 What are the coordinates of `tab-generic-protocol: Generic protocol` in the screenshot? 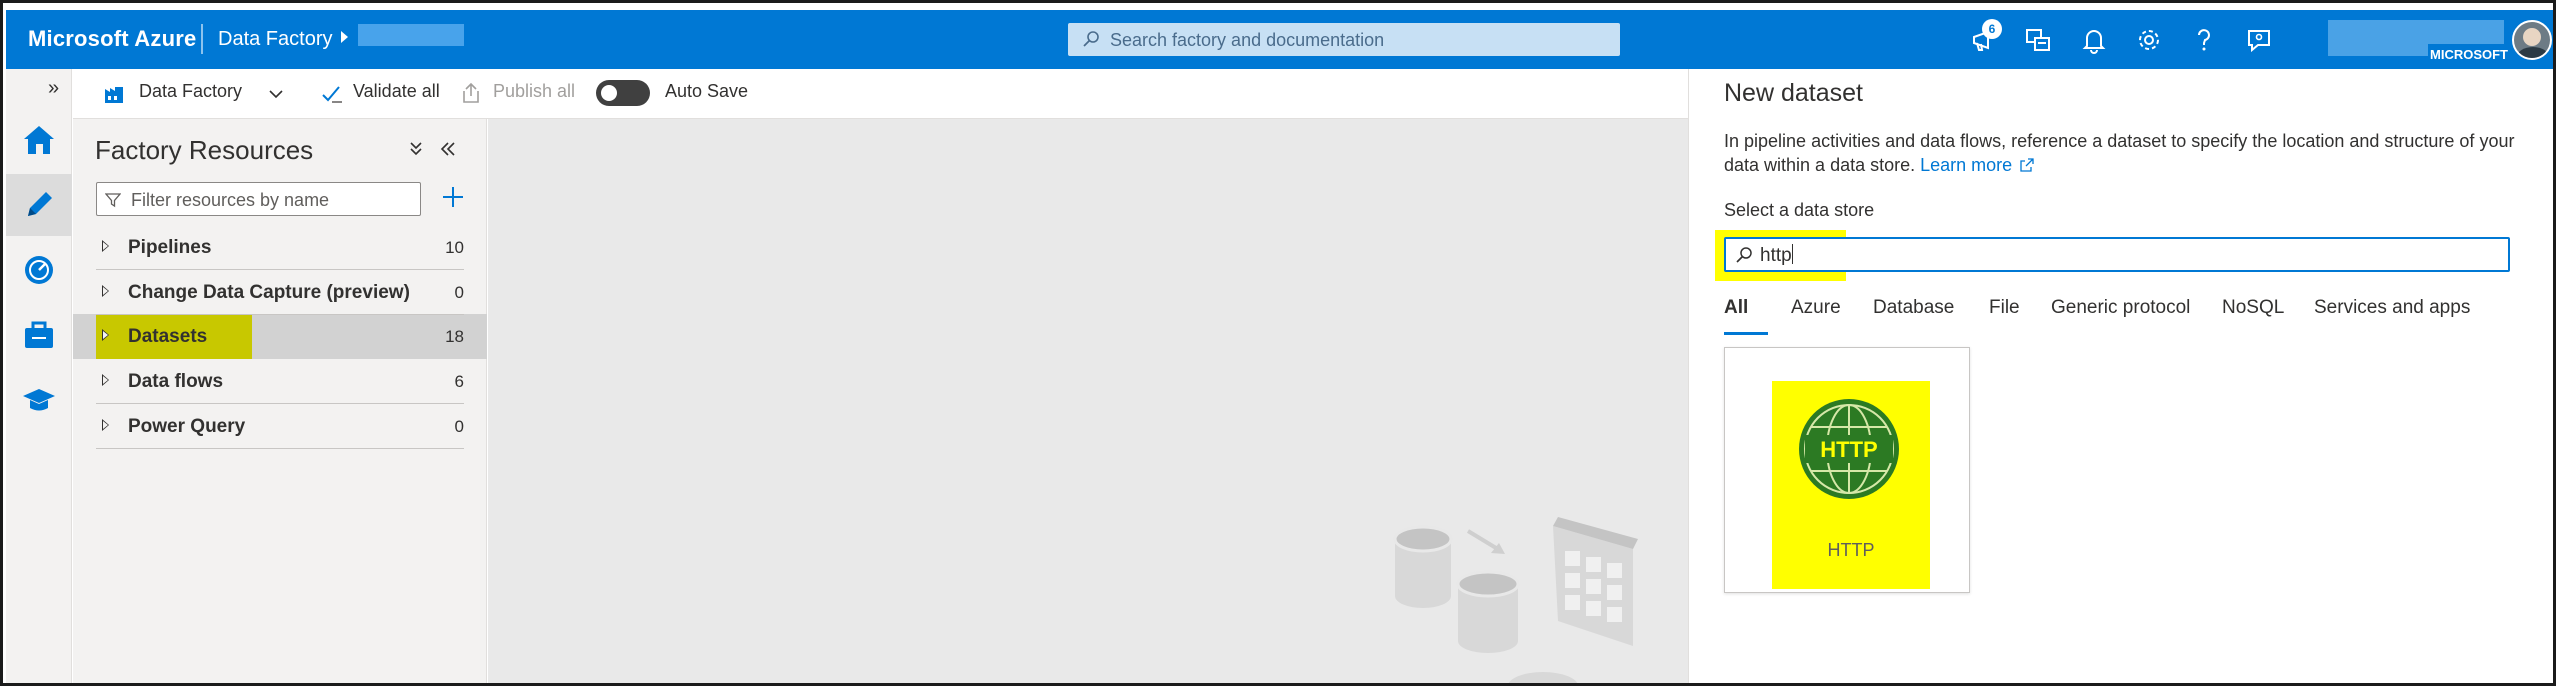 It's located at (2120, 308).